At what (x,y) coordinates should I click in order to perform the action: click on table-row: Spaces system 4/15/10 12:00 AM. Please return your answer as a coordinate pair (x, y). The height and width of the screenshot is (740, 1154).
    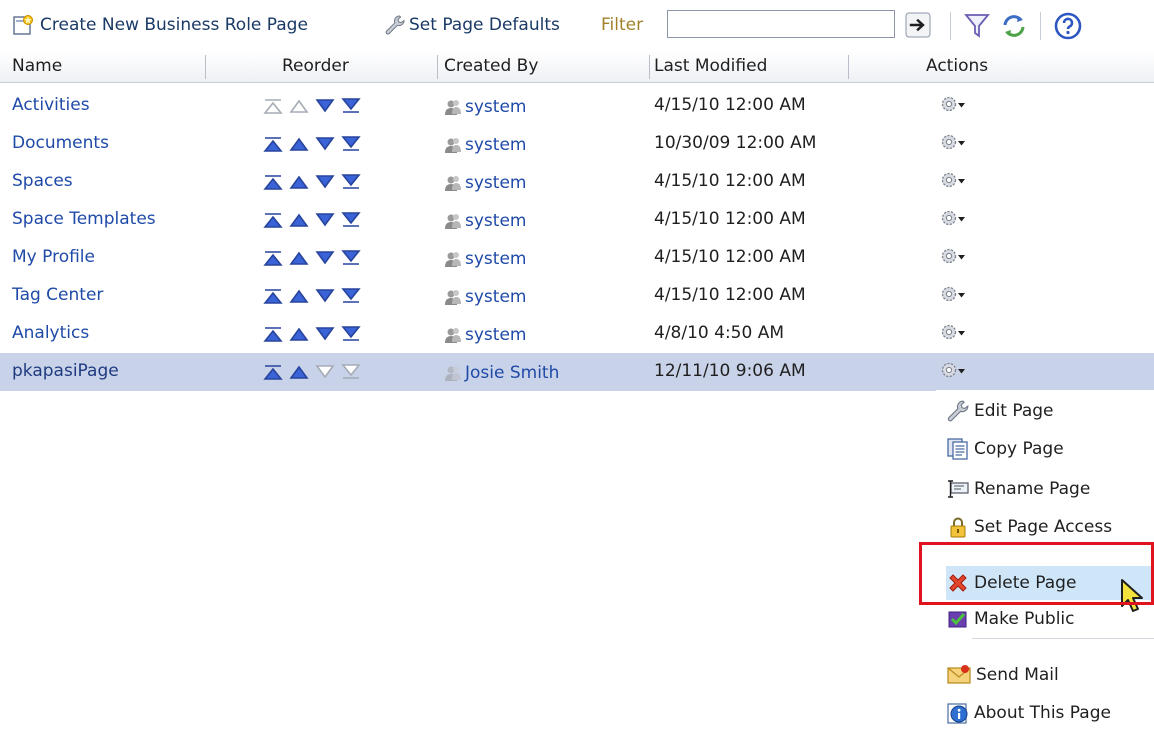
    Looking at the image, I should click on (577, 182).